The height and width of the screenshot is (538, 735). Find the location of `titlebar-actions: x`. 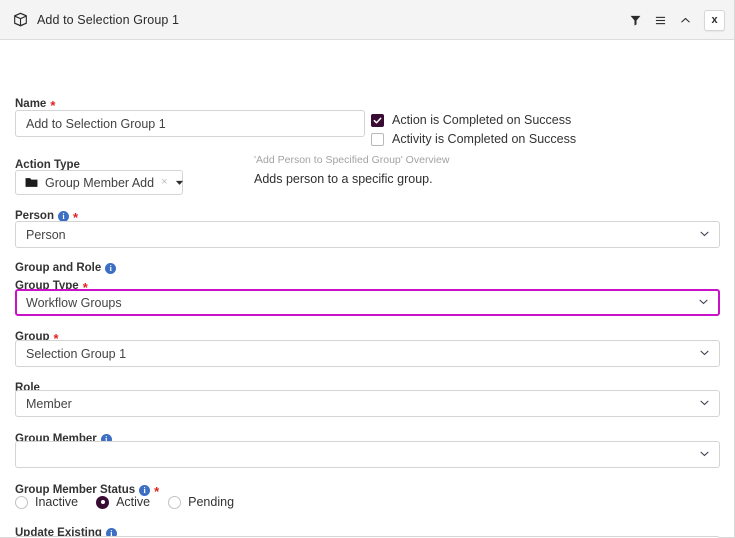

titlebar-actions: x is located at coordinates (674, 20).